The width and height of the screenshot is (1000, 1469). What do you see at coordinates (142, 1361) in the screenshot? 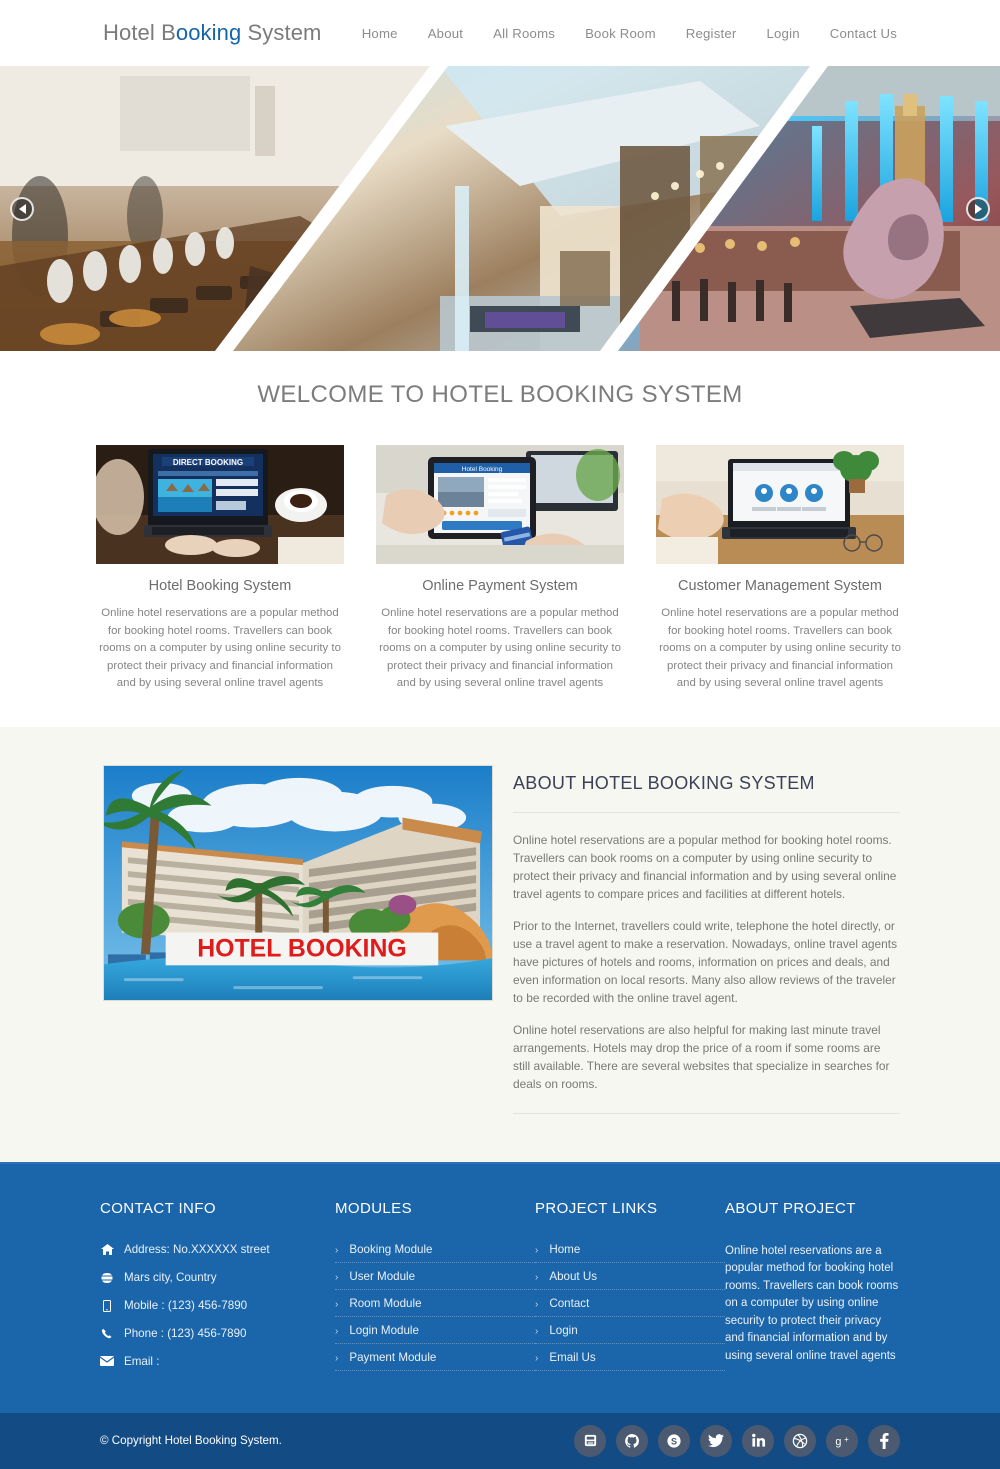
I see `contact-email-text: Email :` at bounding box center [142, 1361].